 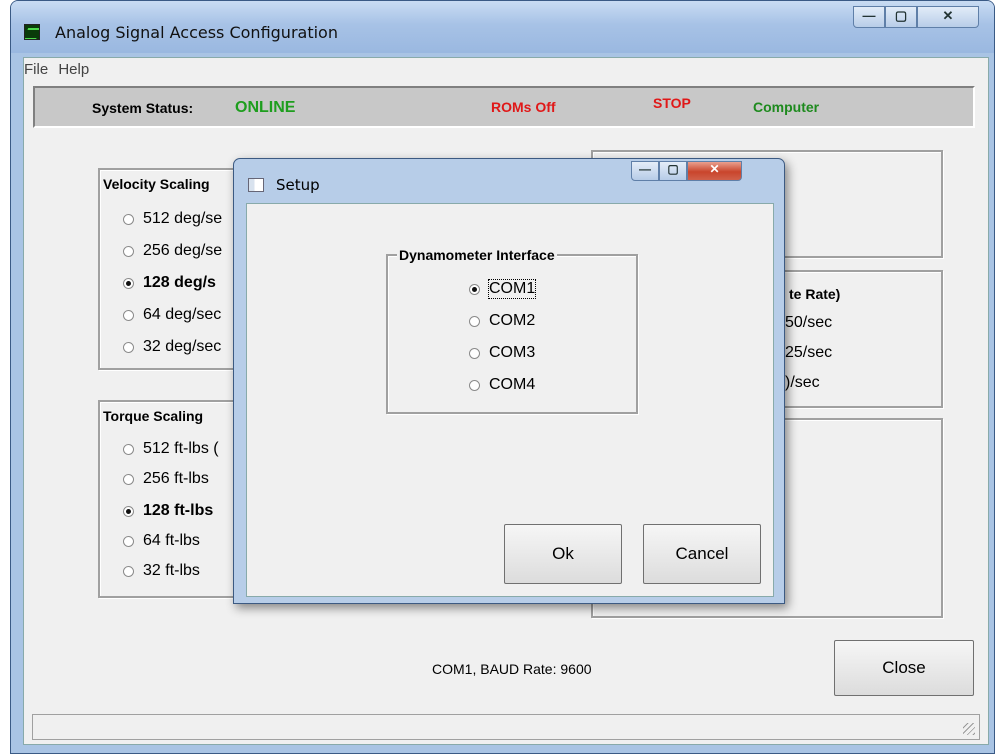 What do you see at coordinates (39, 68) in the screenshot?
I see `menu-file: File` at bounding box center [39, 68].